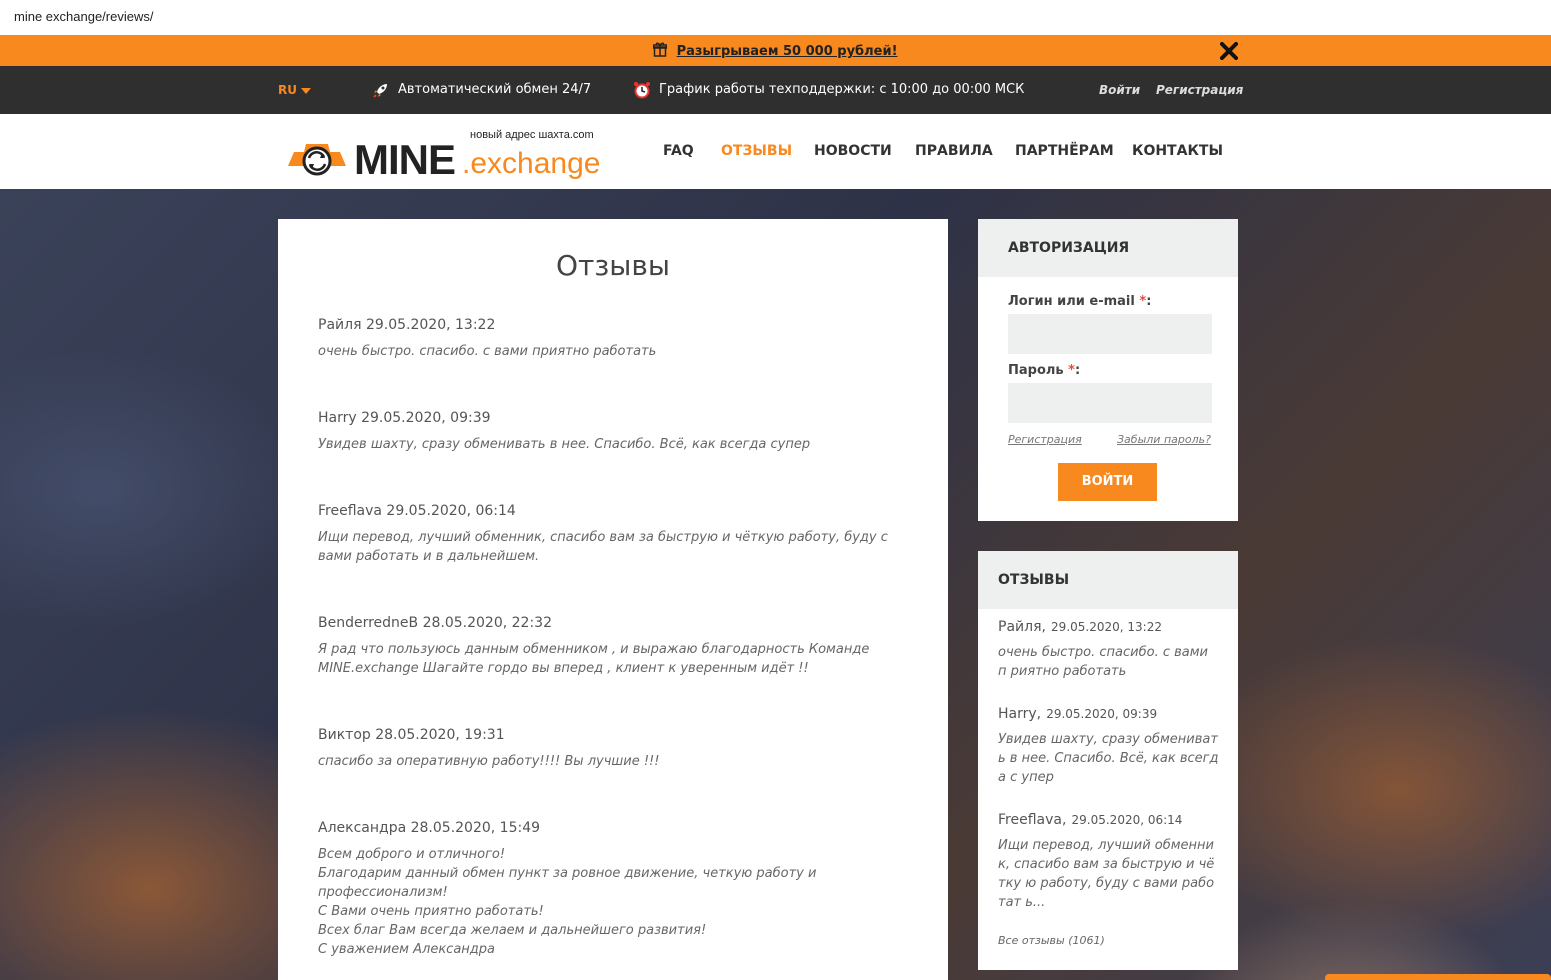 This screenshot has height=980, width=1551. I want to click on auto-exchange-text: Автоматический обмен 24/7, so click(495, 89).